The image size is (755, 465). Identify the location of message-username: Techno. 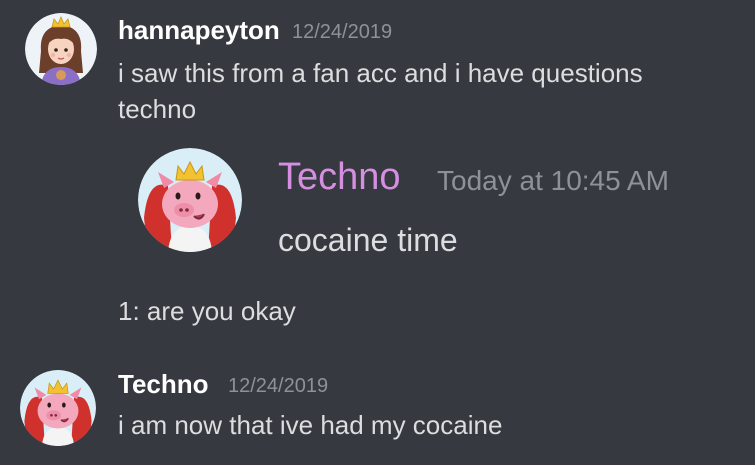
(163, 384).